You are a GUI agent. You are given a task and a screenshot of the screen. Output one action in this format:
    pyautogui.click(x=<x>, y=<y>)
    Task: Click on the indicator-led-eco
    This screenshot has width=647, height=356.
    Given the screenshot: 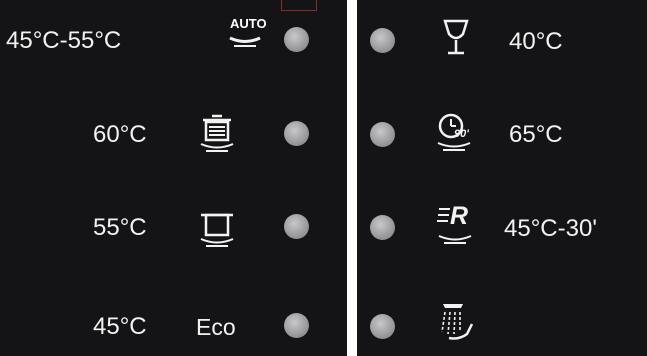 What is the action you would take?
    pyautogui.click(x=296, y=325)
    